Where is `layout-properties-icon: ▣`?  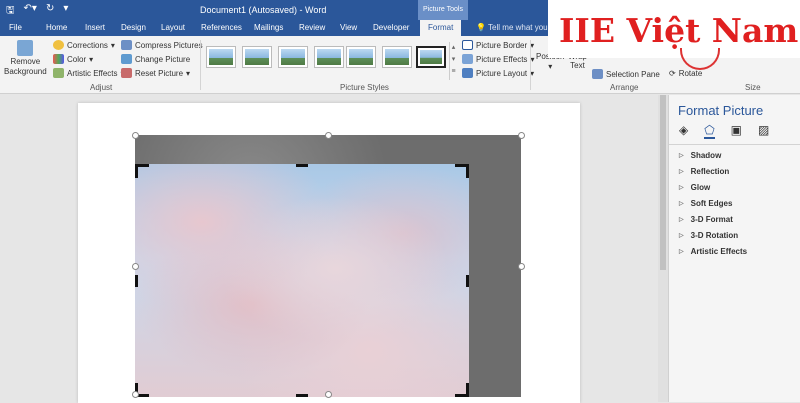 layout-properties-icon: ▣ is located at coordinates (736, 131).